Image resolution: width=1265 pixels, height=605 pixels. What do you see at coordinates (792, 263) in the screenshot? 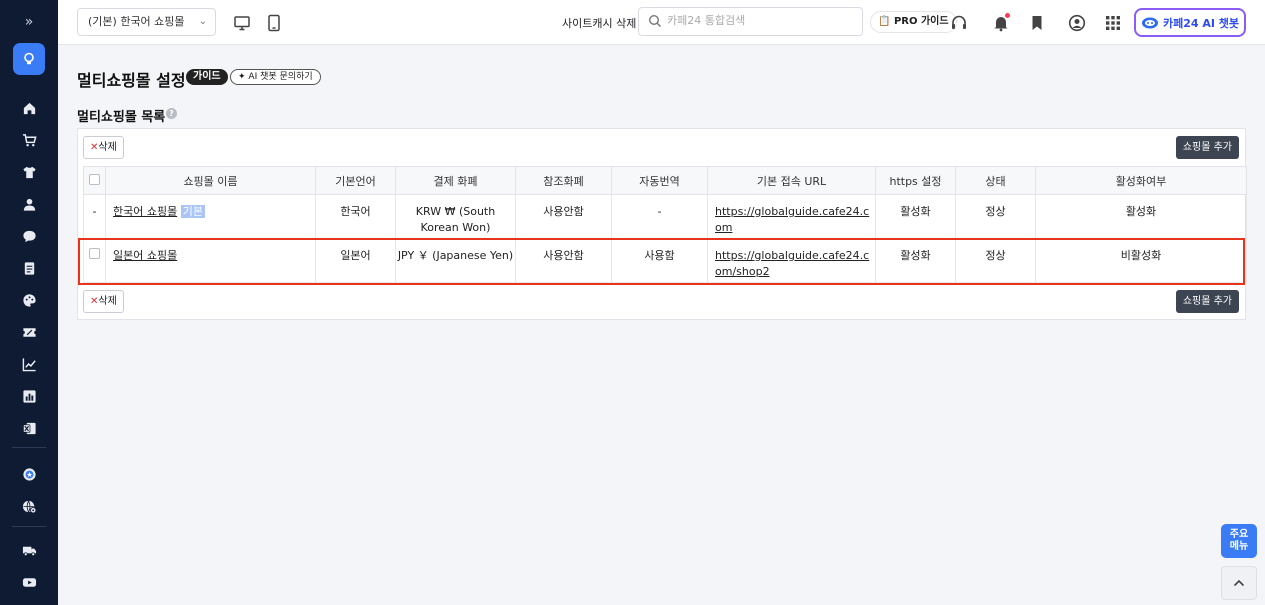
I see `shop-url-link: https://globalguide.cafe24.com/shop2` at bounding box center [792, 263].